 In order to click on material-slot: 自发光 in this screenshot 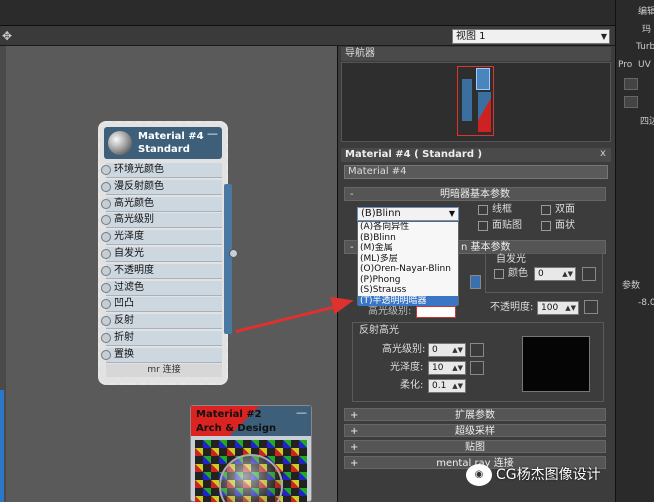, I will do `click(161, 254)`.